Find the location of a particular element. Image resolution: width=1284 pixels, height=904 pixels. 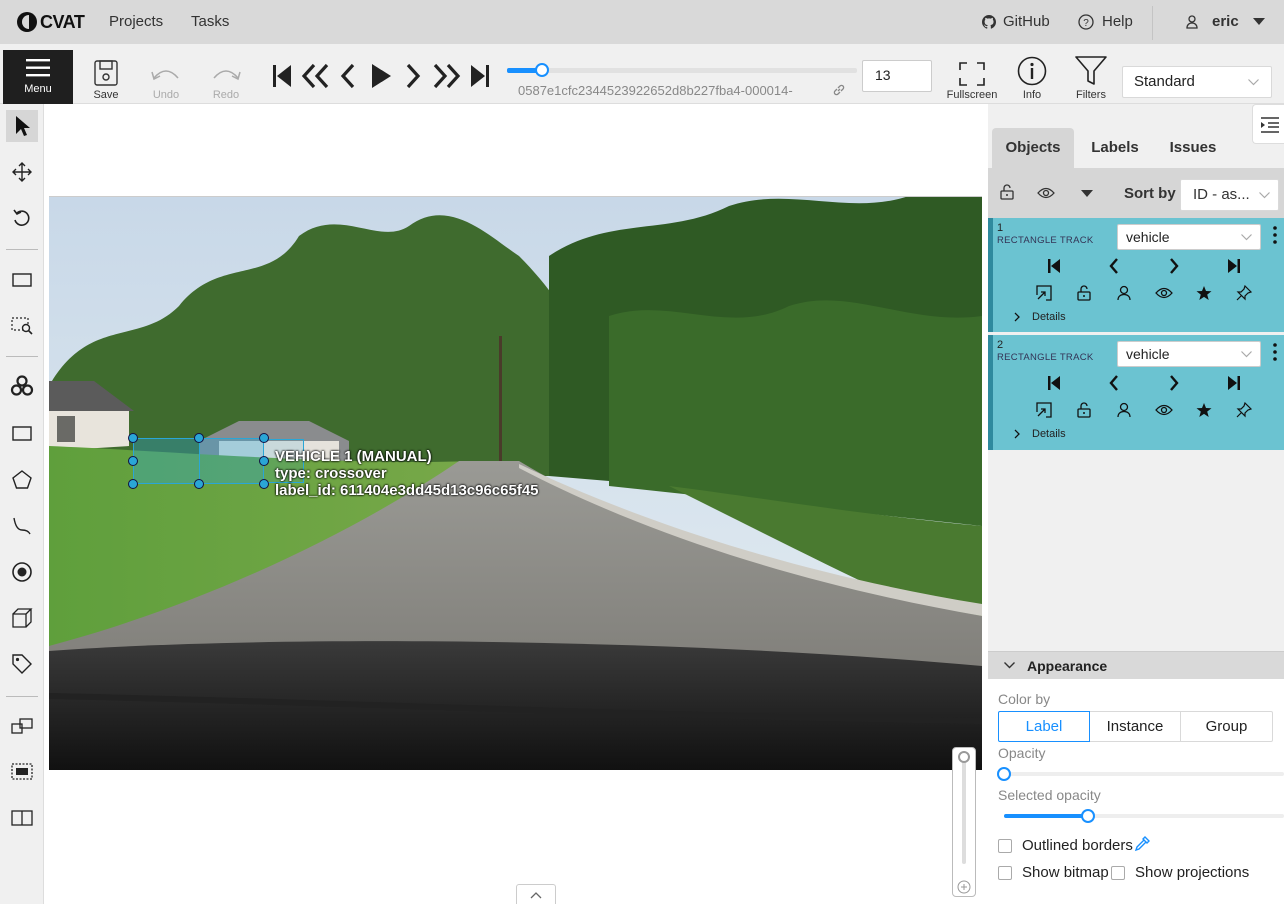

unlock-icon is located at coordinates (1007, 192).